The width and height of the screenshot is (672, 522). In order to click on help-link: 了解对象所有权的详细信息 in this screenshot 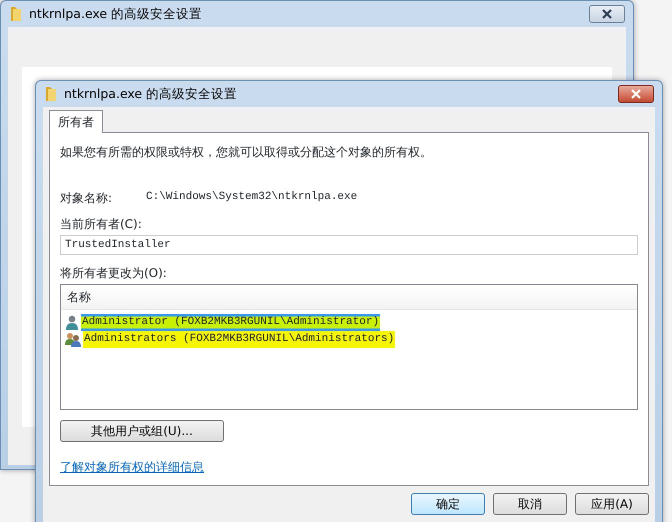, I will do `click(132, 467)`.